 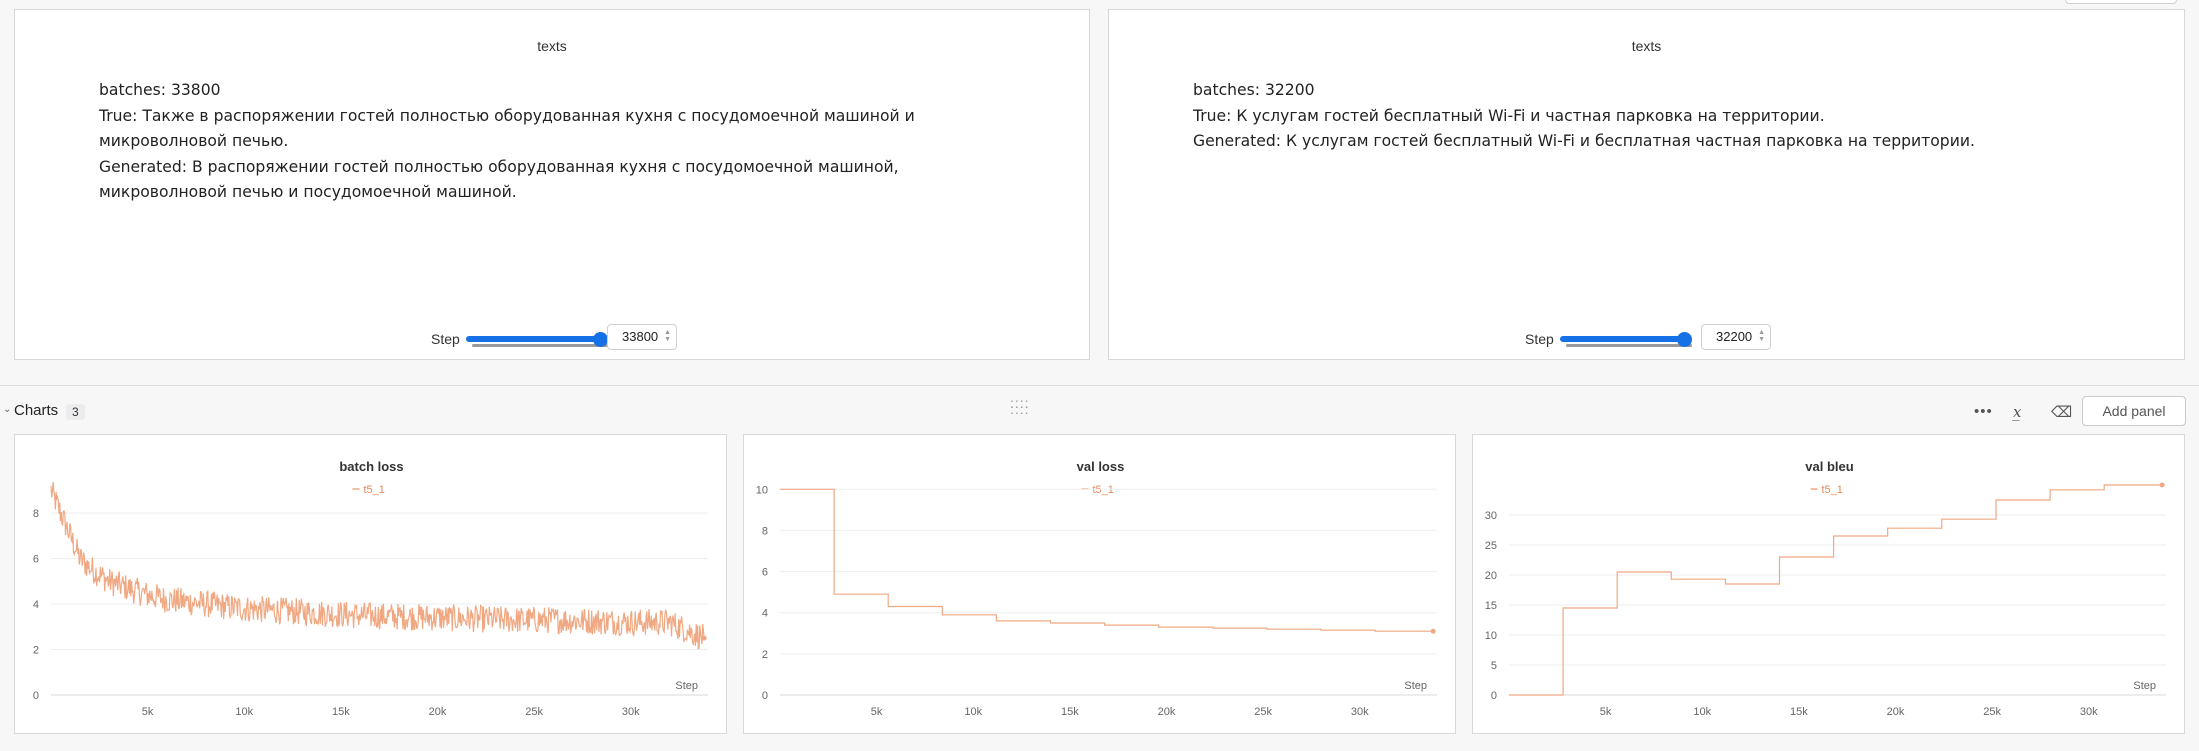 What do you see at coordinates (1491, 576) in the screenshot?
I see `y-tick-label: 20` at bounding box center [1491, 576].